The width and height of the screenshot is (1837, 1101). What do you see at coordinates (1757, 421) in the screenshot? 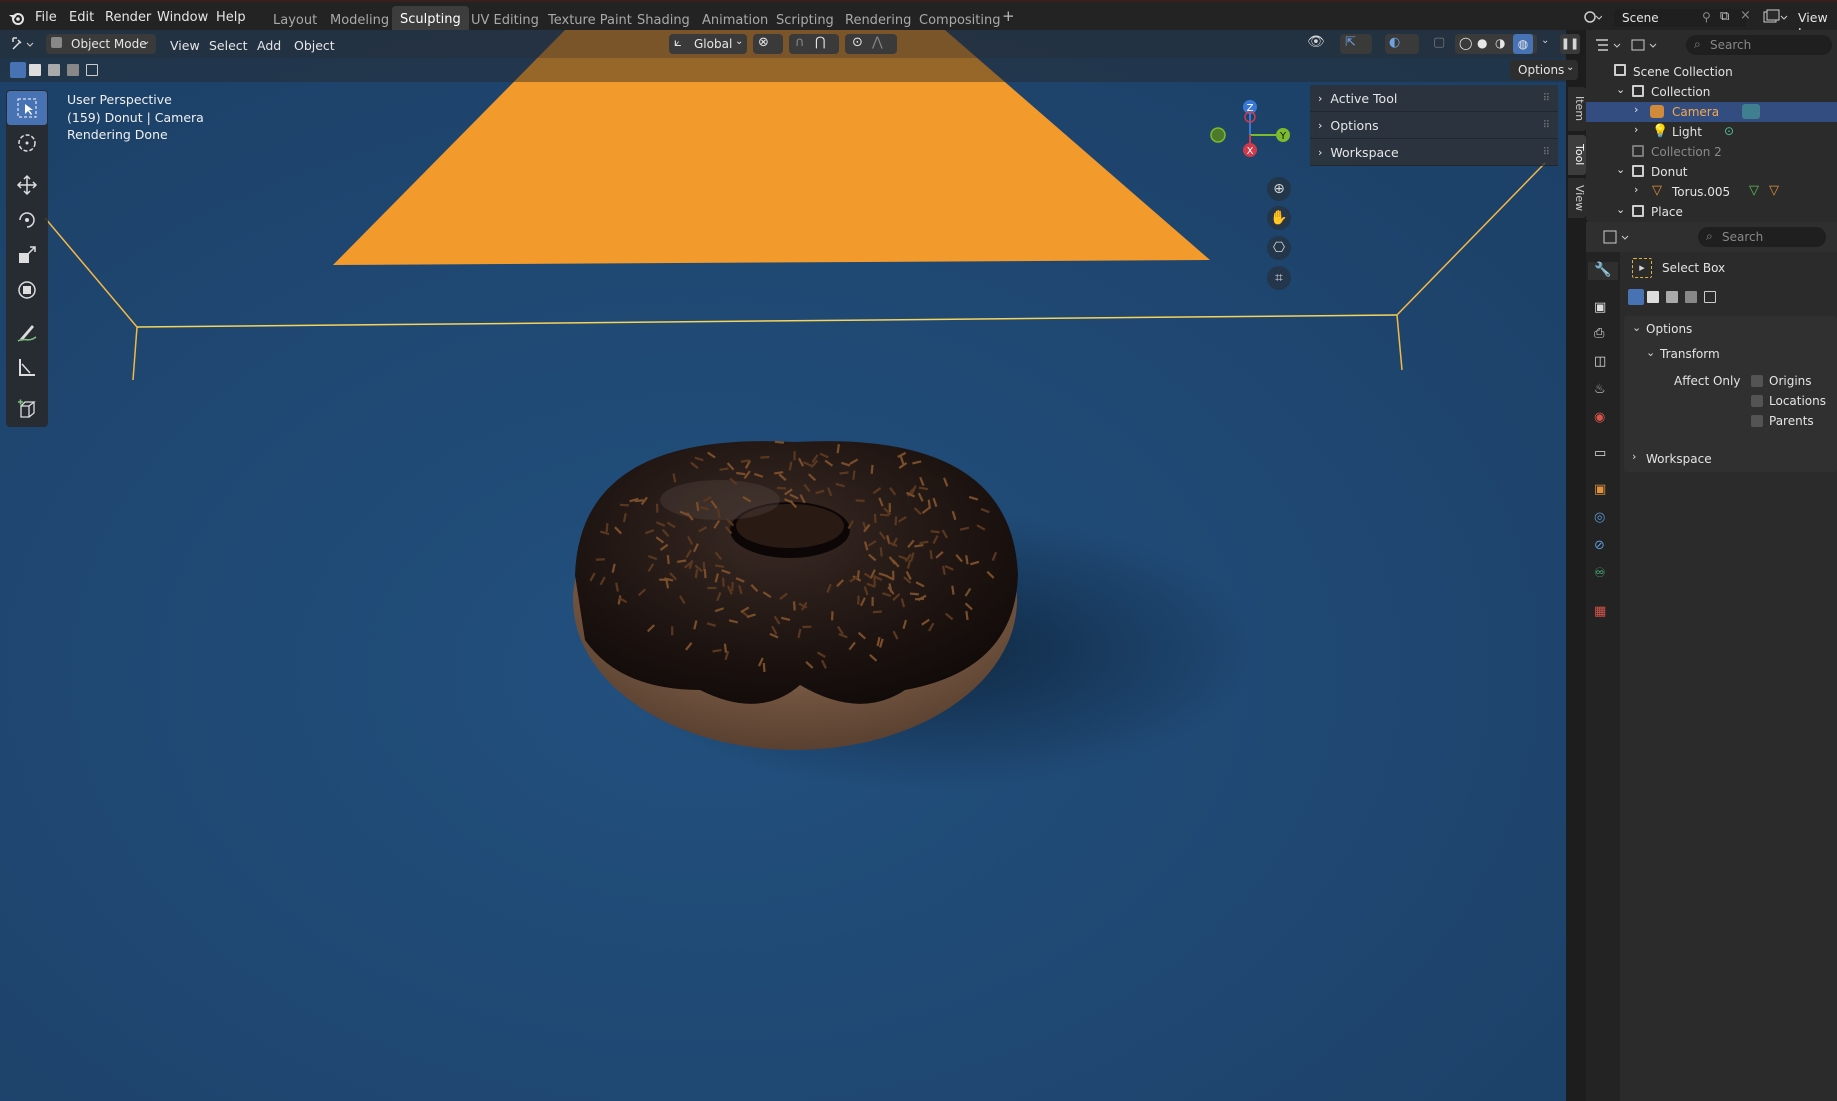
I see `parents-checkbox` at bounding box center [1757, 421].